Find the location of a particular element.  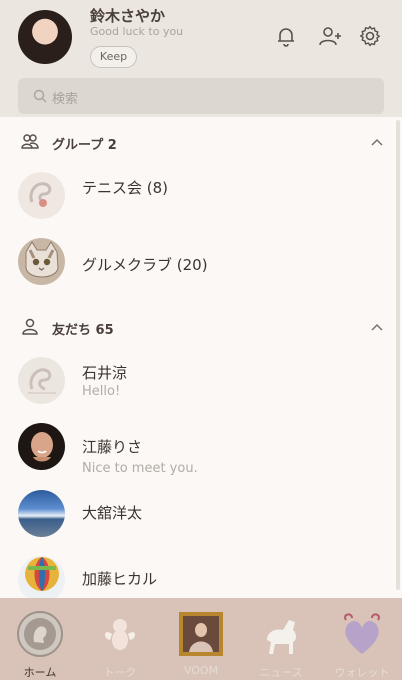

tab-chats: トーク is located at coordinates (120, 639).